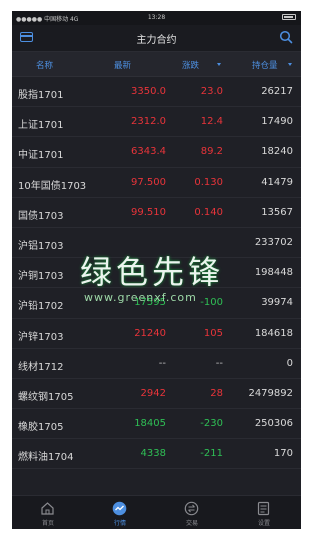 Image resolution: width=320 pixels, height=540 pixels. I want to click on tab-trade: 交易, so click(192, 512).